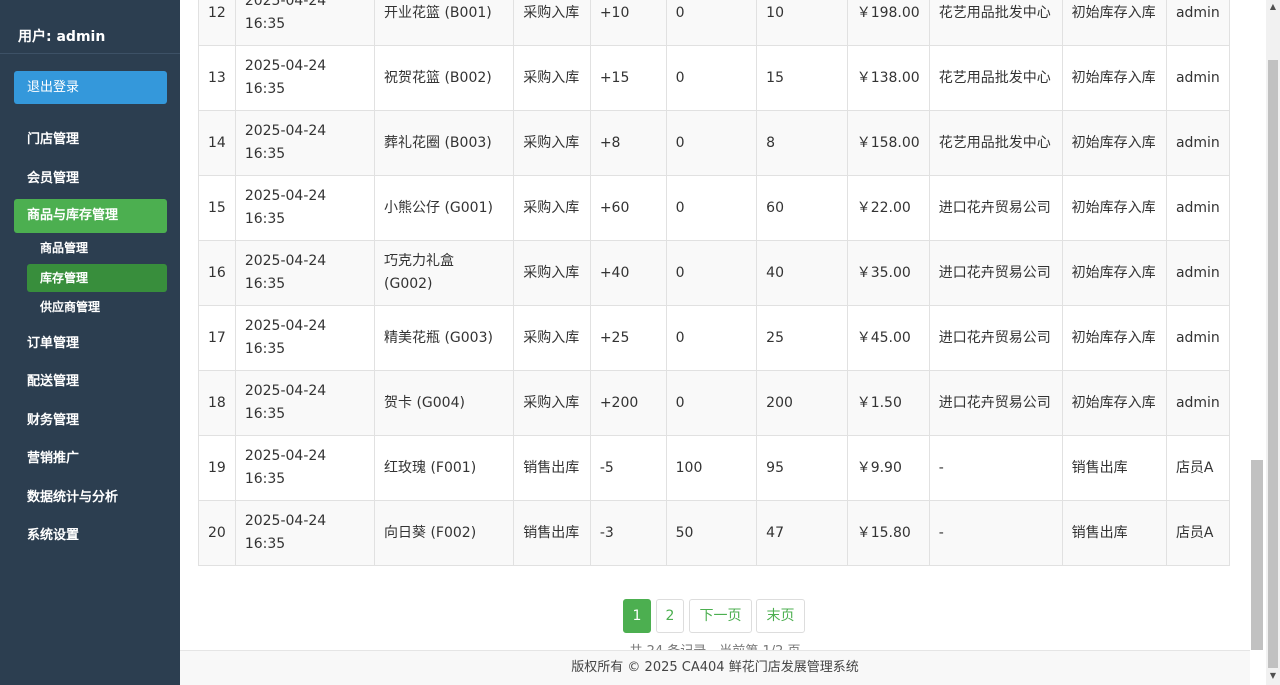 The image size is (1280, 685). Describe the element at coordinates (888, 403) in the screenshot. I see `row-price: ￥1.50` at that location.